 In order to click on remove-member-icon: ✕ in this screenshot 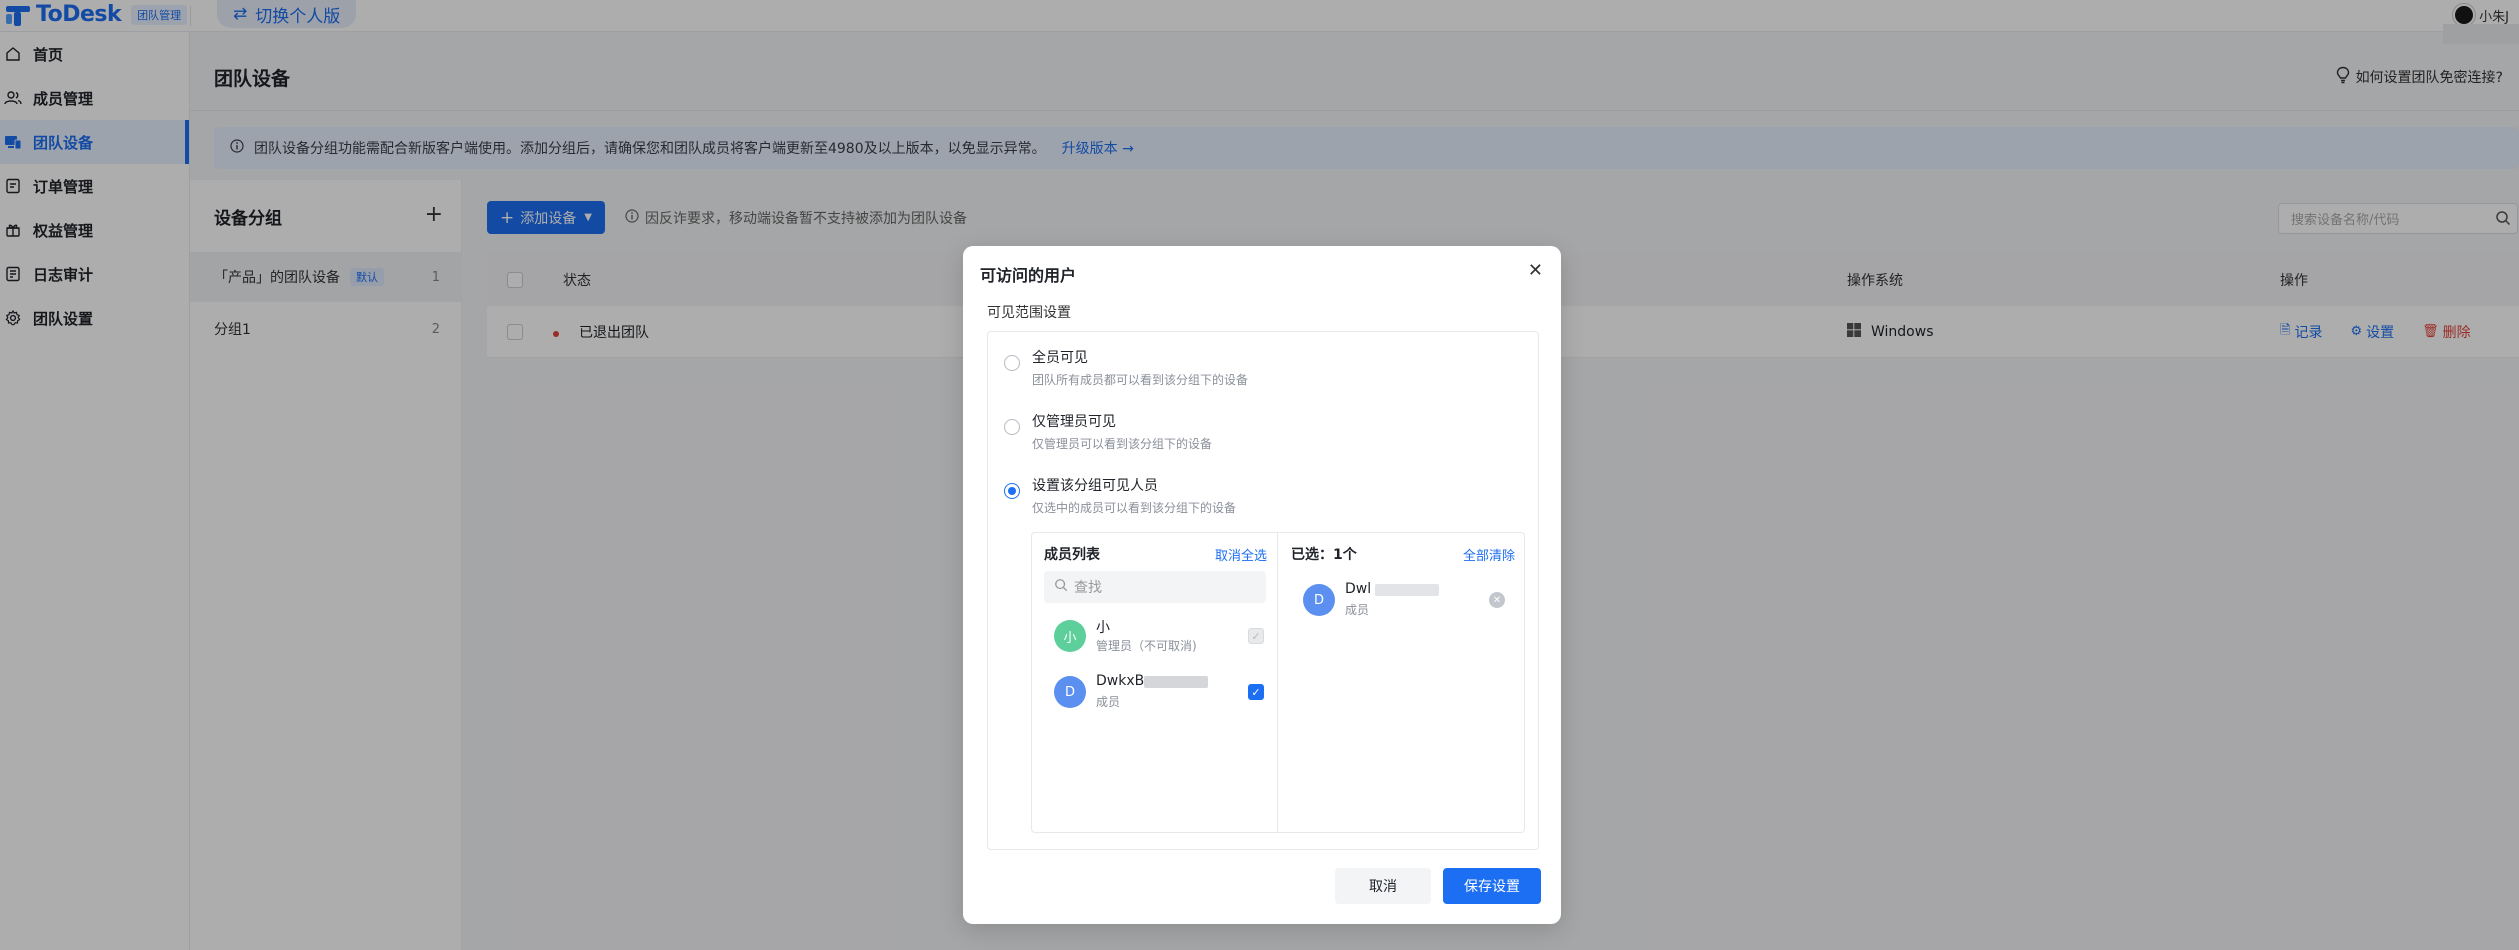, I will do `click(1497, 600)`.